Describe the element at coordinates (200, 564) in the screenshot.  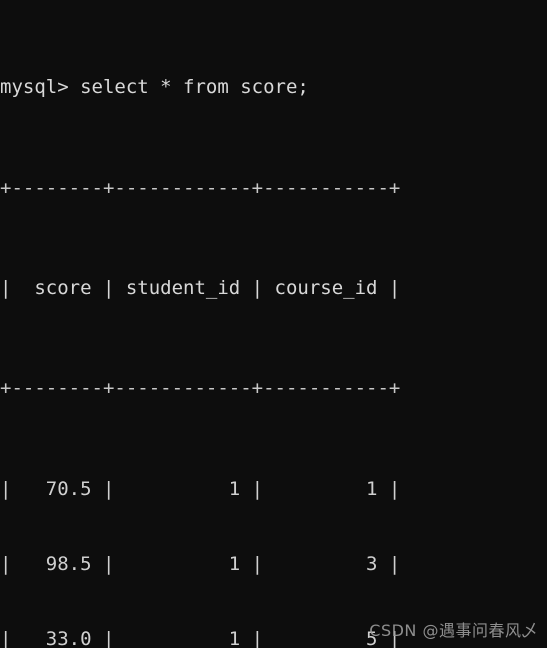
I see `table-row: | 98.5 | 1 | 3 |` at that location.